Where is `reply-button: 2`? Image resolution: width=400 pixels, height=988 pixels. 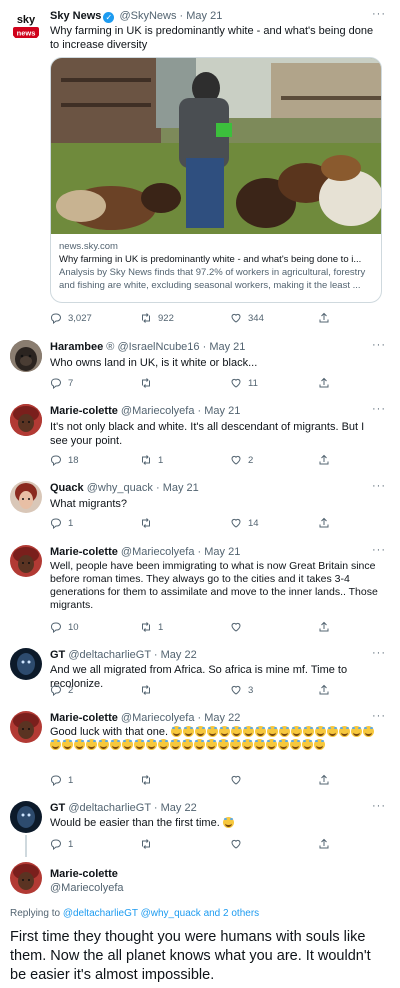 reply-button: 2 is located at coordinates (61, 690).